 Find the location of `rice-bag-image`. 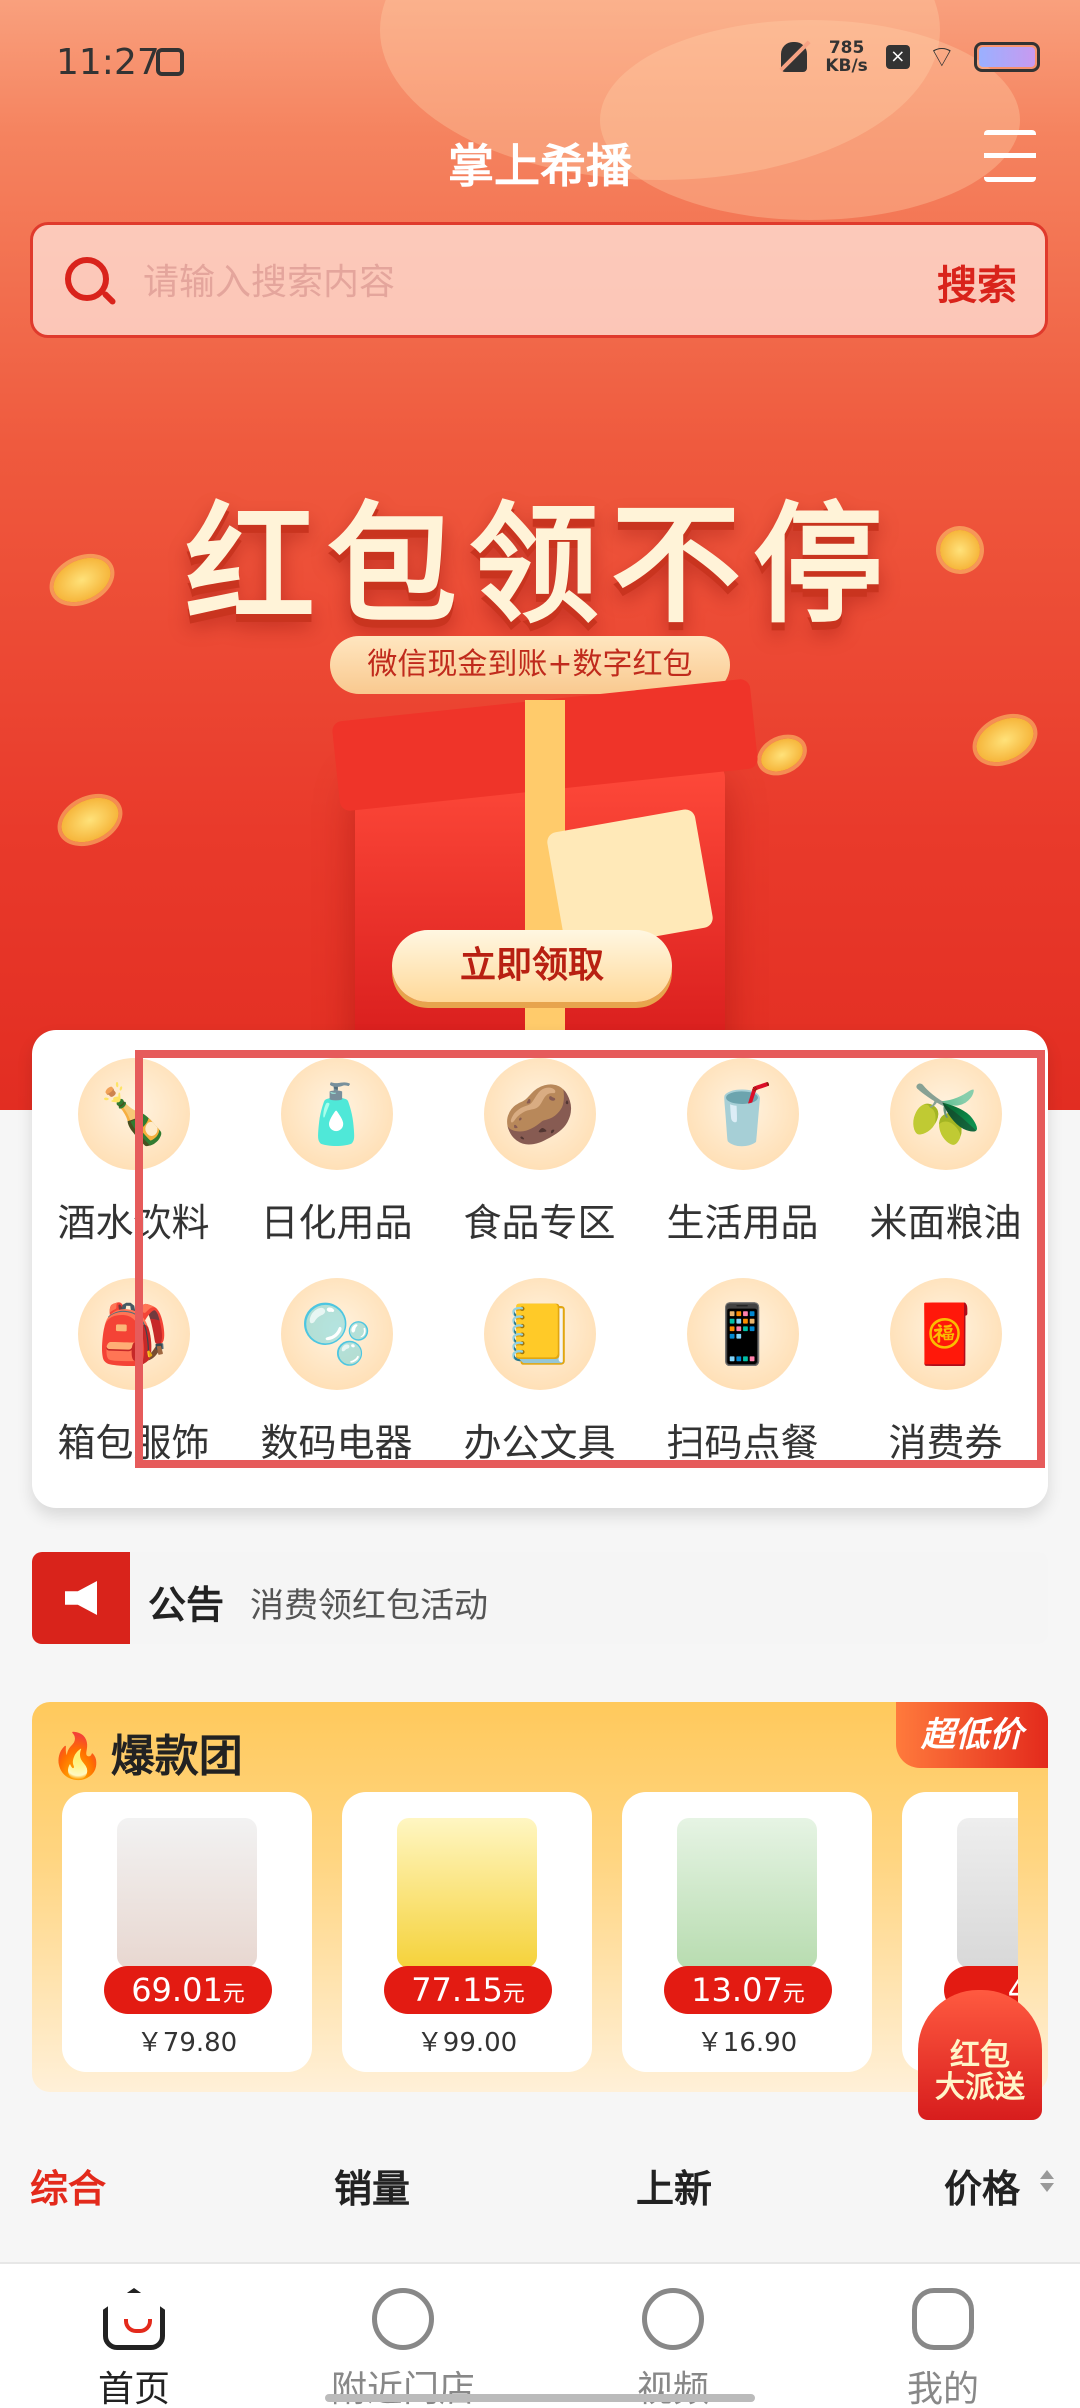

rice-bag-image is located at coordinates (187, 1893).